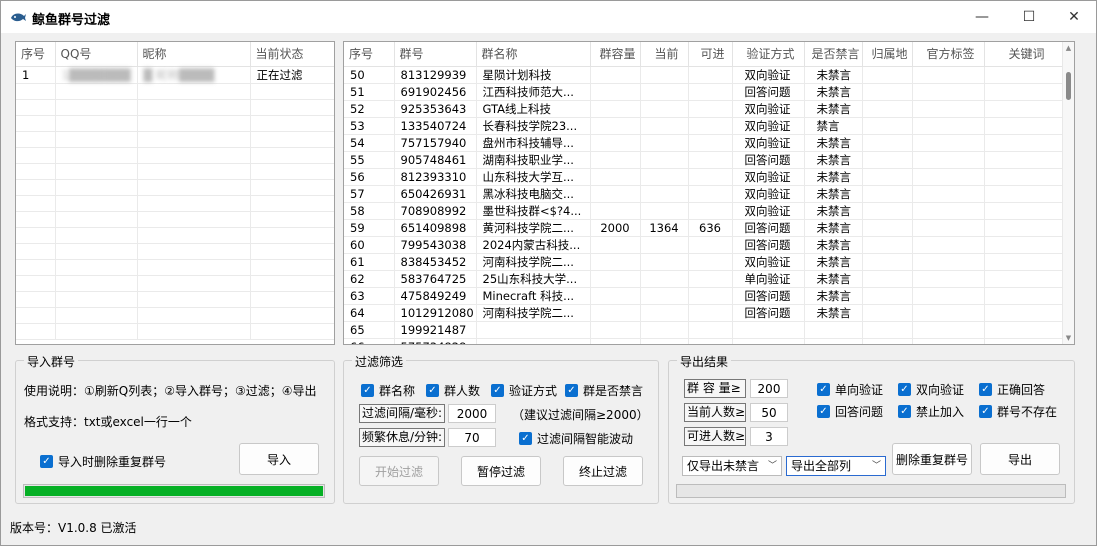 The image size is (1097, 546). Describe the element at coordinates (548, 17) in the screenshot. I see `title-bar: 鲸鱼群号过滤 — ☐ ✕` at that location.